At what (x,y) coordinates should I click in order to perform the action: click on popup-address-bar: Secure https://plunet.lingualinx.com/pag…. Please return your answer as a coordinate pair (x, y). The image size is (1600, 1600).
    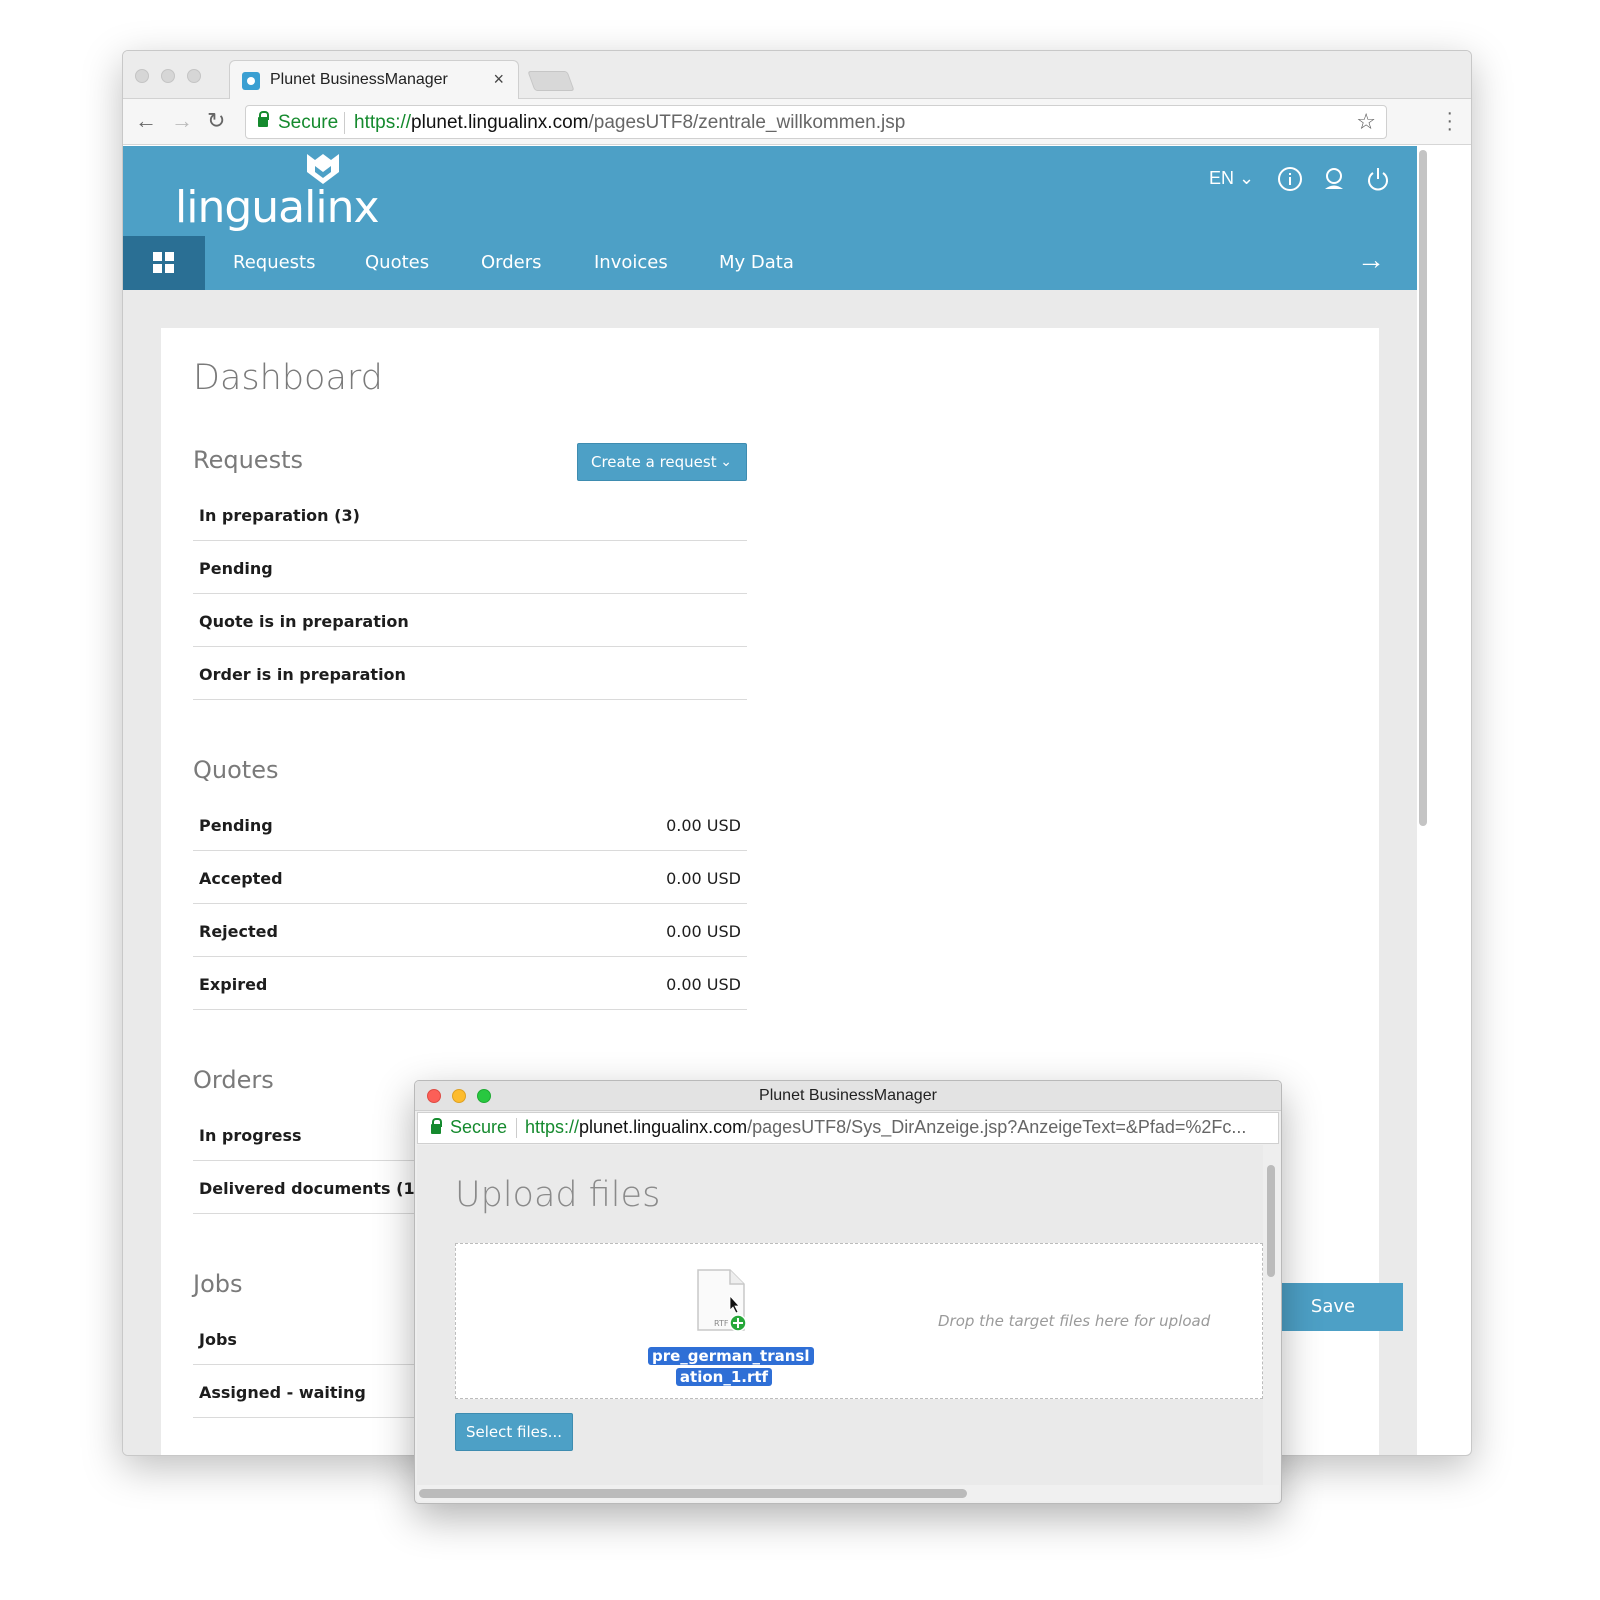
    Looking at the image, I should click on (848, 1128).